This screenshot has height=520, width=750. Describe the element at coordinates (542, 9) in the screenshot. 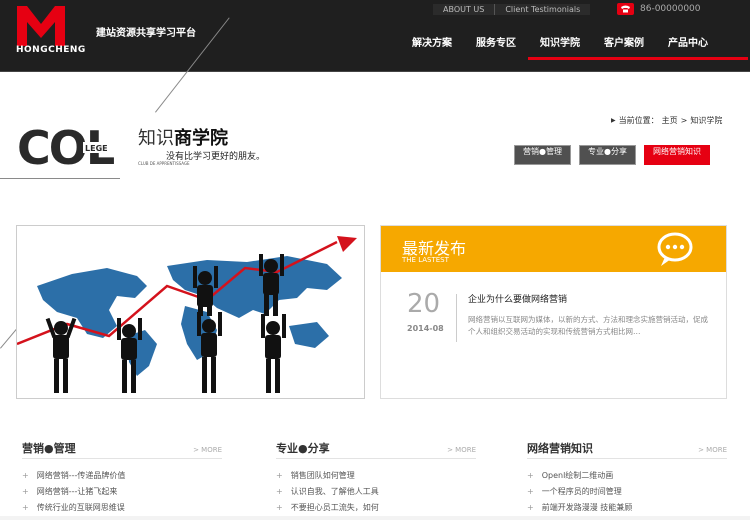

I see `testimonials-link: Client Testimonials` at that location.